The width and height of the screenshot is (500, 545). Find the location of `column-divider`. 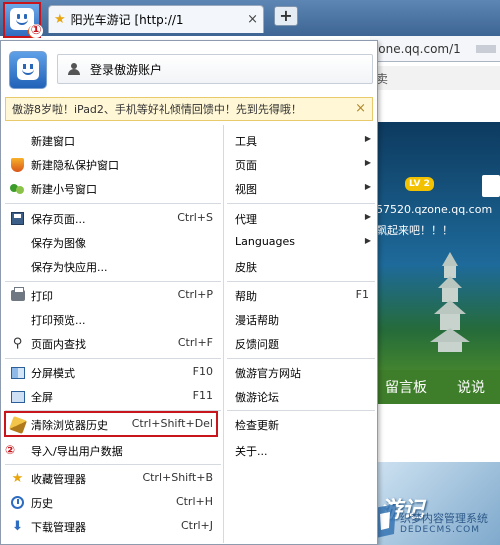

column-divider is located at coordinates (223, 334).